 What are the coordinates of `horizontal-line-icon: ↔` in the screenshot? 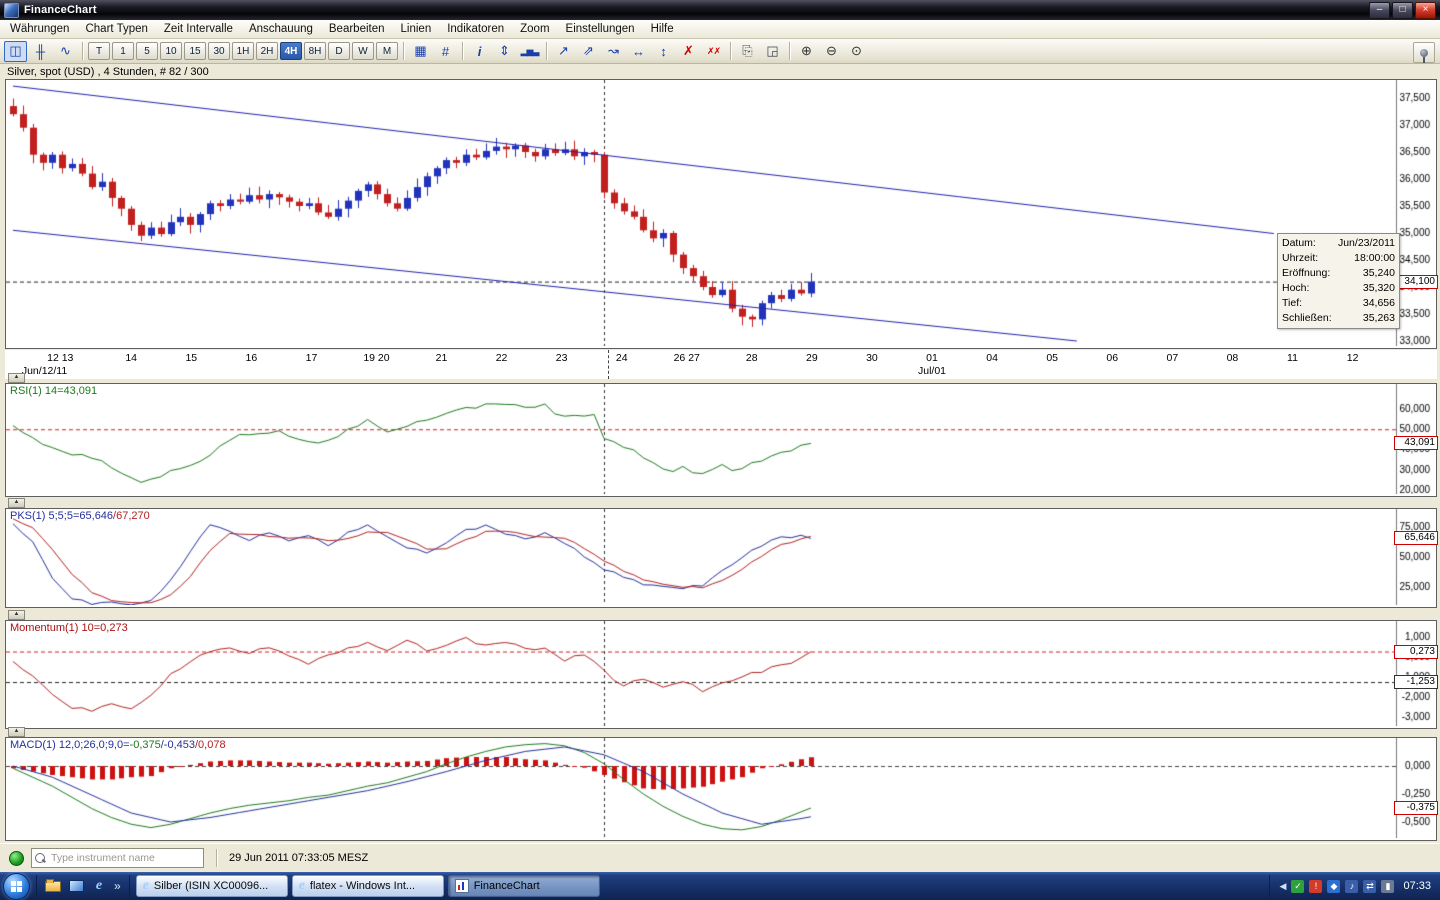 It's located at (638, 51).